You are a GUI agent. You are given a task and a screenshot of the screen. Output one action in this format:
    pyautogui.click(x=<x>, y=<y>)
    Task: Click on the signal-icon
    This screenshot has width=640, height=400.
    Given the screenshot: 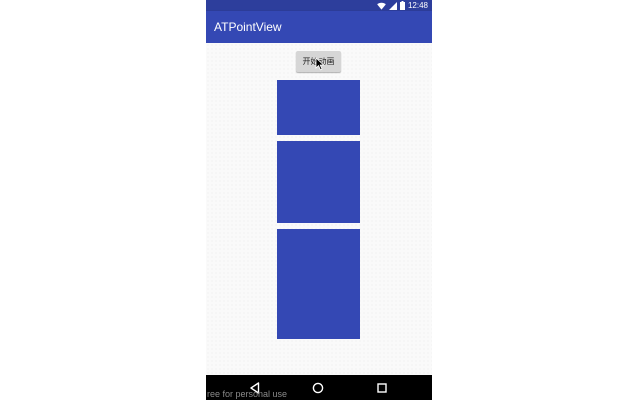 What is the action you would take?
    pyautogui.click(x=392, y=5)
    